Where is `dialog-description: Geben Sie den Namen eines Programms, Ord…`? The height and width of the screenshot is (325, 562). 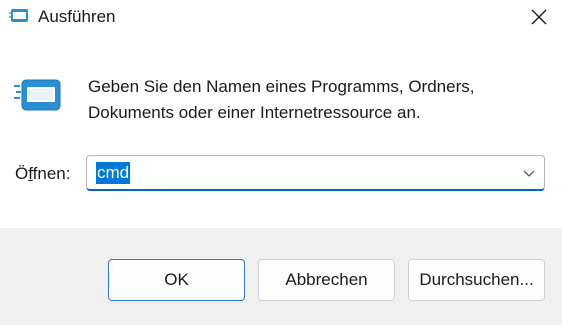 dialog-description: Geben Sie den Namen eines Programms, Ord… is located at coordinates (318, 100).